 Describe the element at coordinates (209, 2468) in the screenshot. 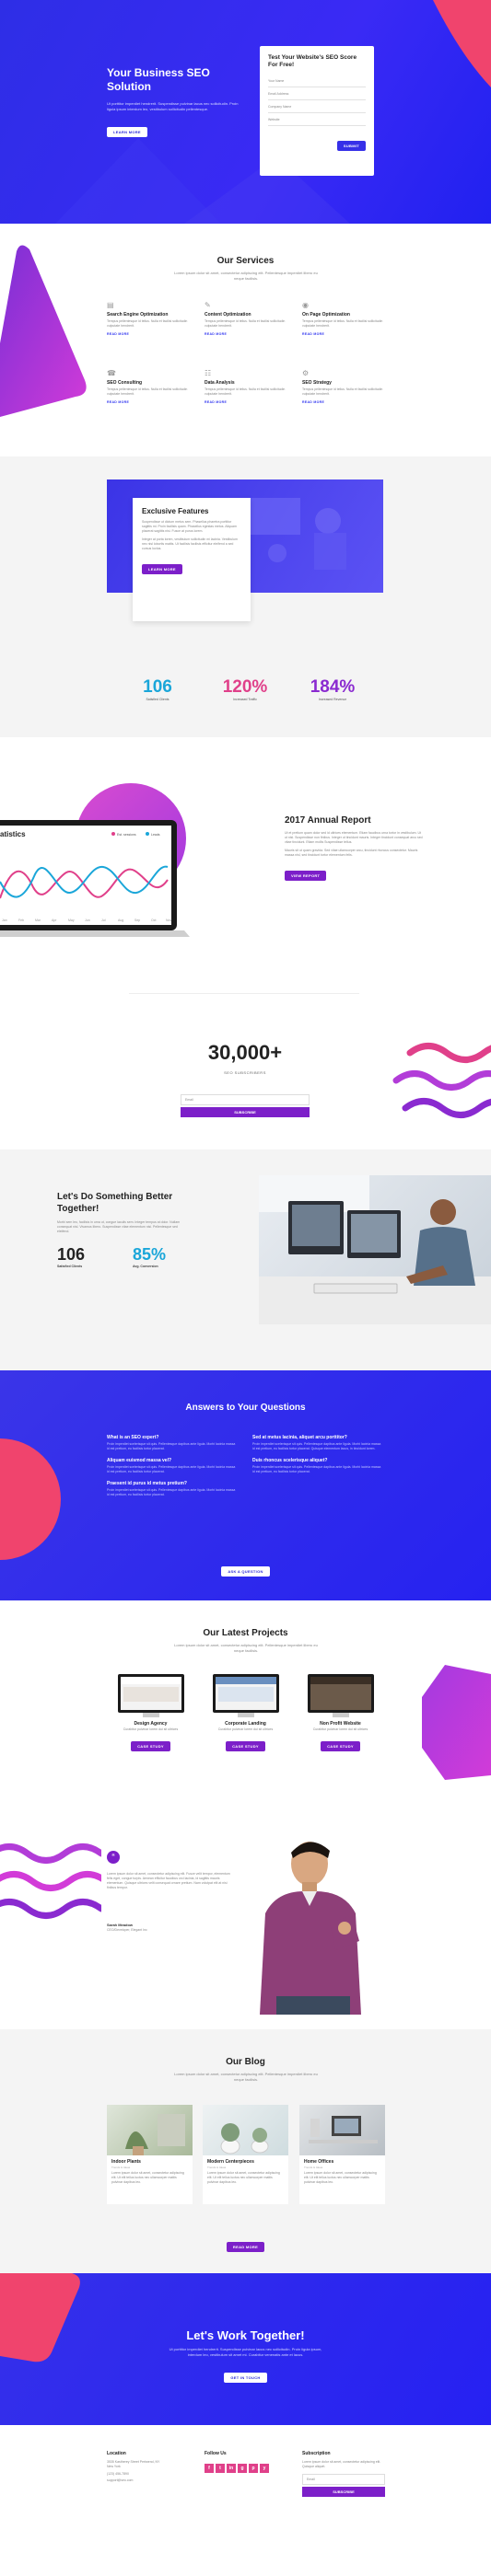

I see `facebook-icon: f` at that location.